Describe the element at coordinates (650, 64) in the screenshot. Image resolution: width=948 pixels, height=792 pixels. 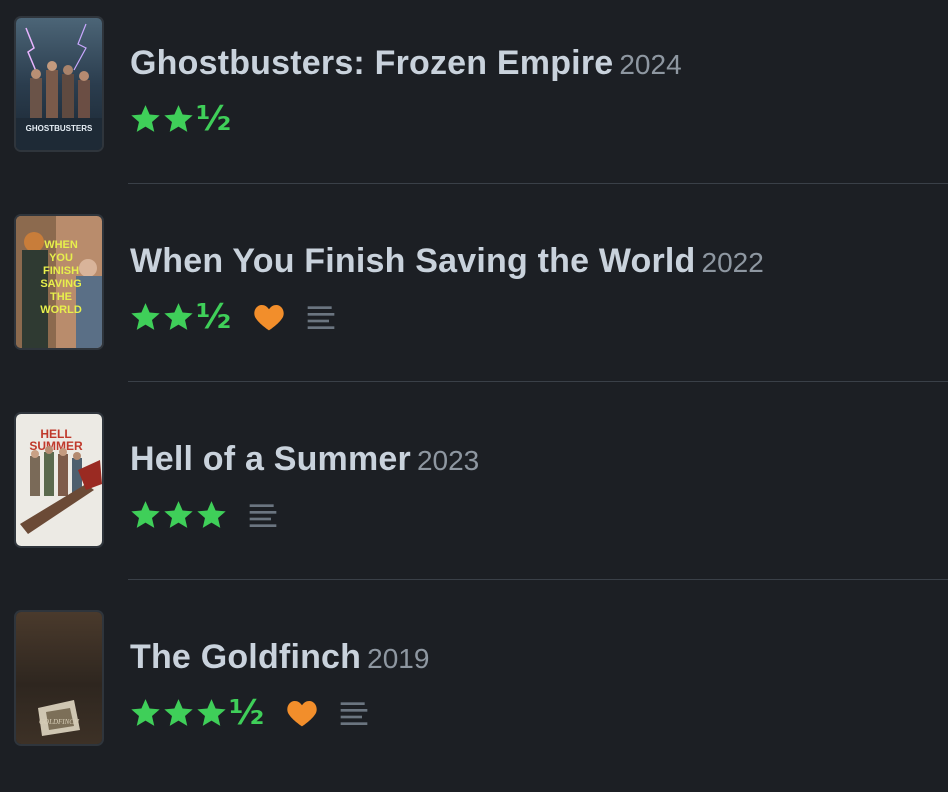
I see `film-year: 2024` at that location.